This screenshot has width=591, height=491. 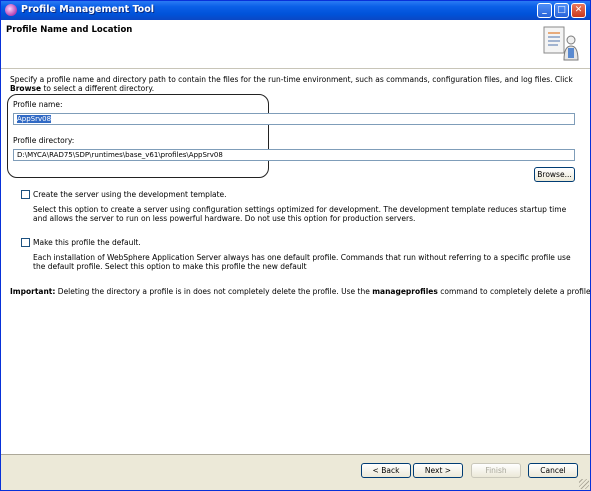 What do you see at coordinates (438, 470) in the screenshot?
I see `next-button: Next >` at bounding box center [438, 470].